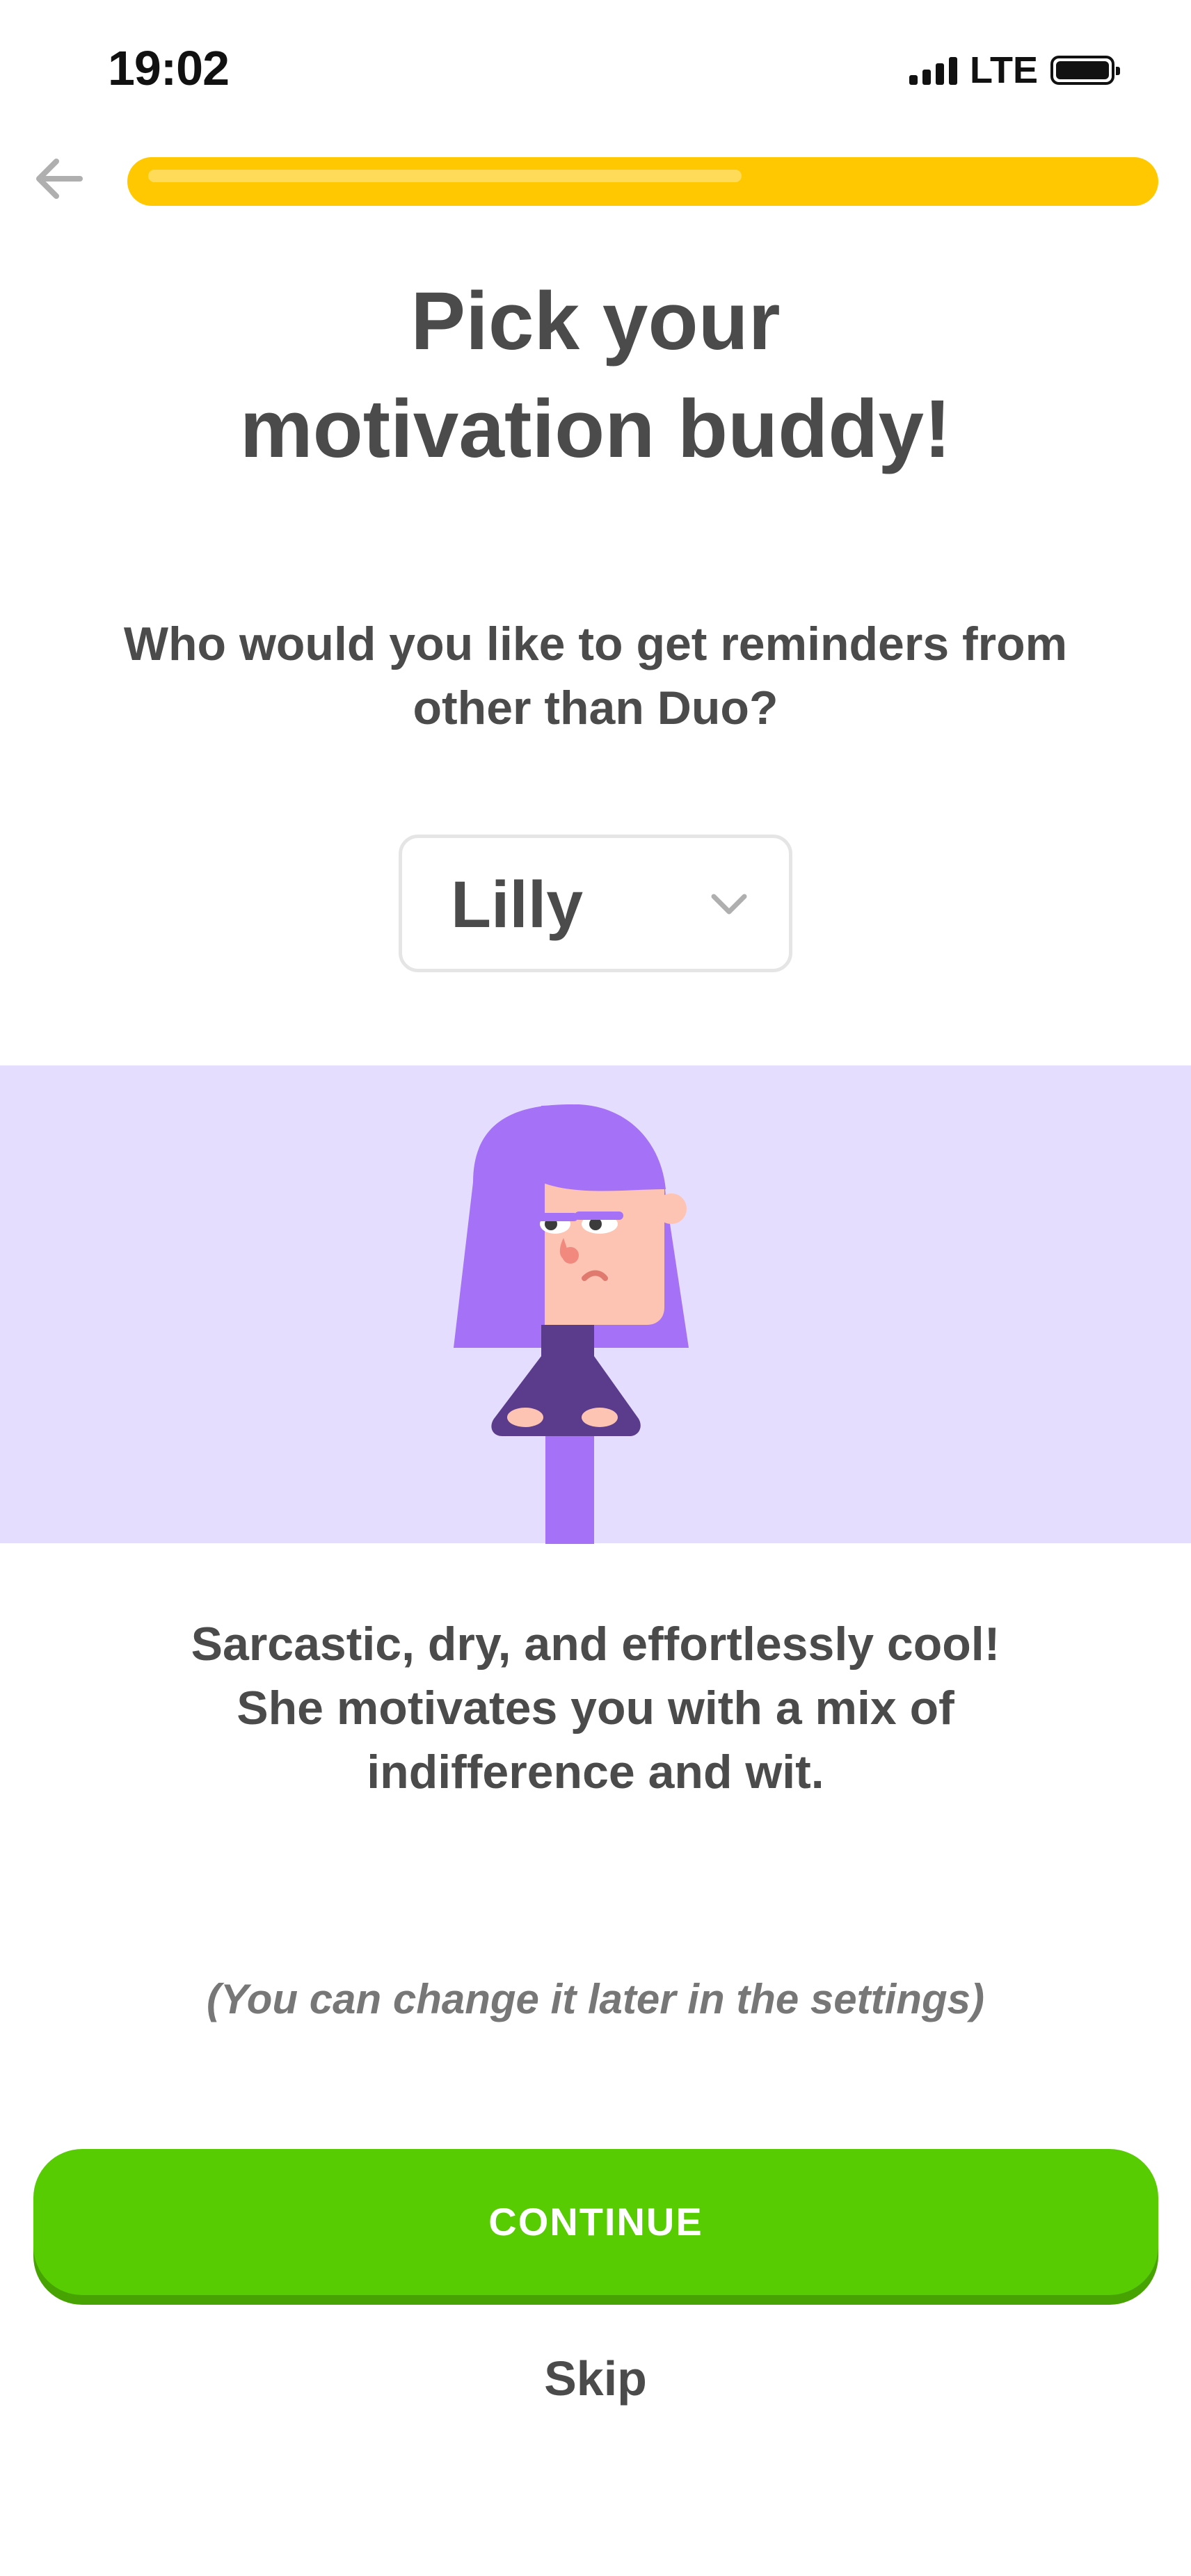  I want to click on skip-button: Skip, so click(595, 2378).